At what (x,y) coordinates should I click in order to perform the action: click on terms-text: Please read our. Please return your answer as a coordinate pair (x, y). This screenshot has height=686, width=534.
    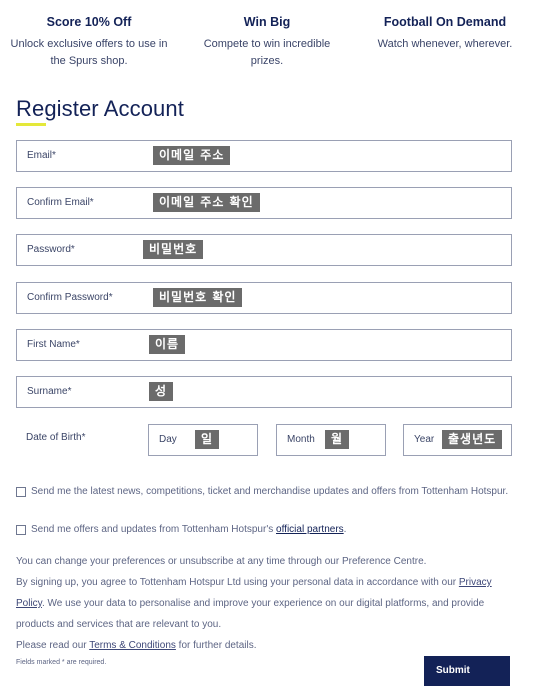
    Looking at the image, I should click on (53, 645).